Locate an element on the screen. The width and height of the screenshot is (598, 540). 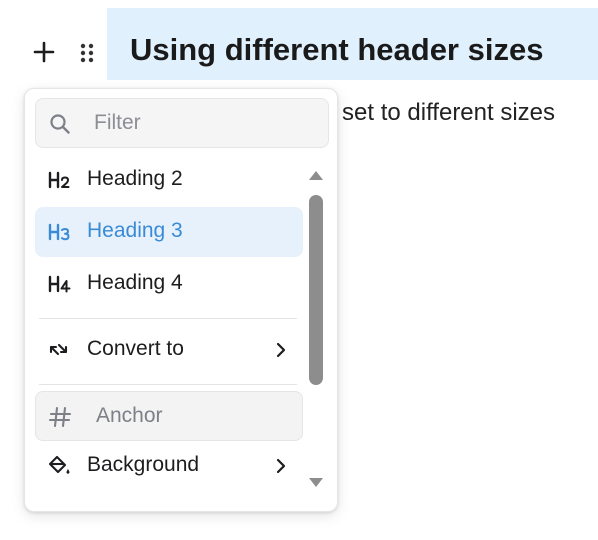
hash-icon is located at coordinates (60, 417).